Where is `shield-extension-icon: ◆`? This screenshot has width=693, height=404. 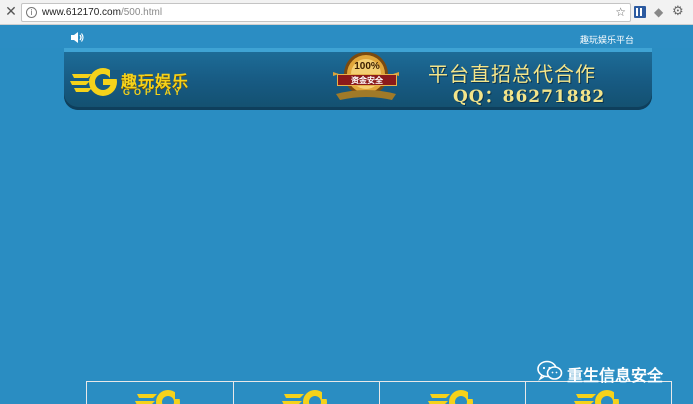 shield-extension-icon: ◆ is located at coordinates (659, 12).